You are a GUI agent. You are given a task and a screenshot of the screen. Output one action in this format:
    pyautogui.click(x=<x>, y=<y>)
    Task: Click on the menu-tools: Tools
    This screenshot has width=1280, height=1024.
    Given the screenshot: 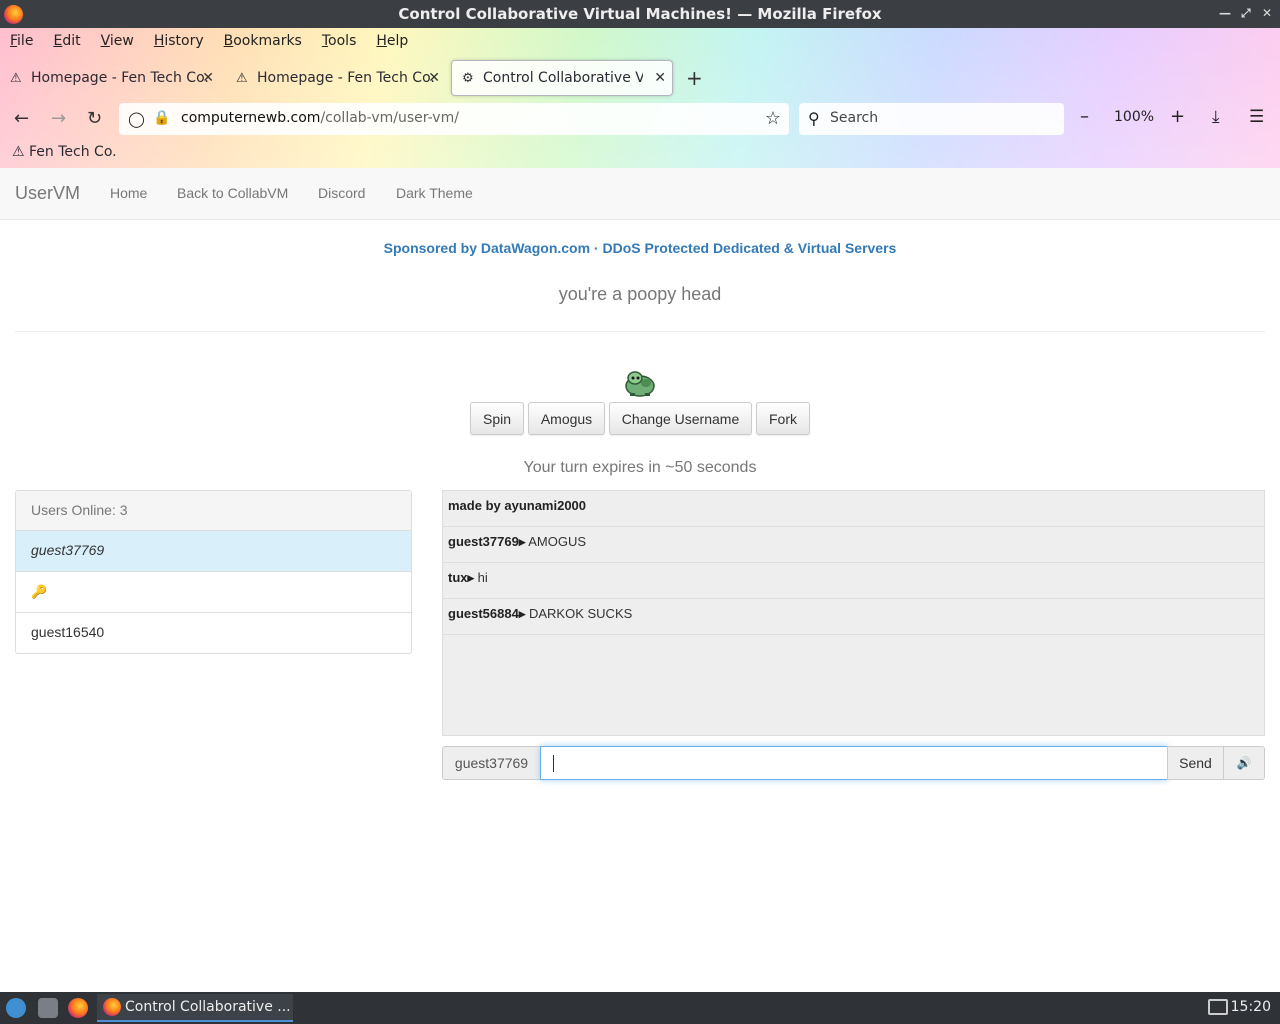 What is the action you would take?
    pyautogui.click(x=339, y=41)
    